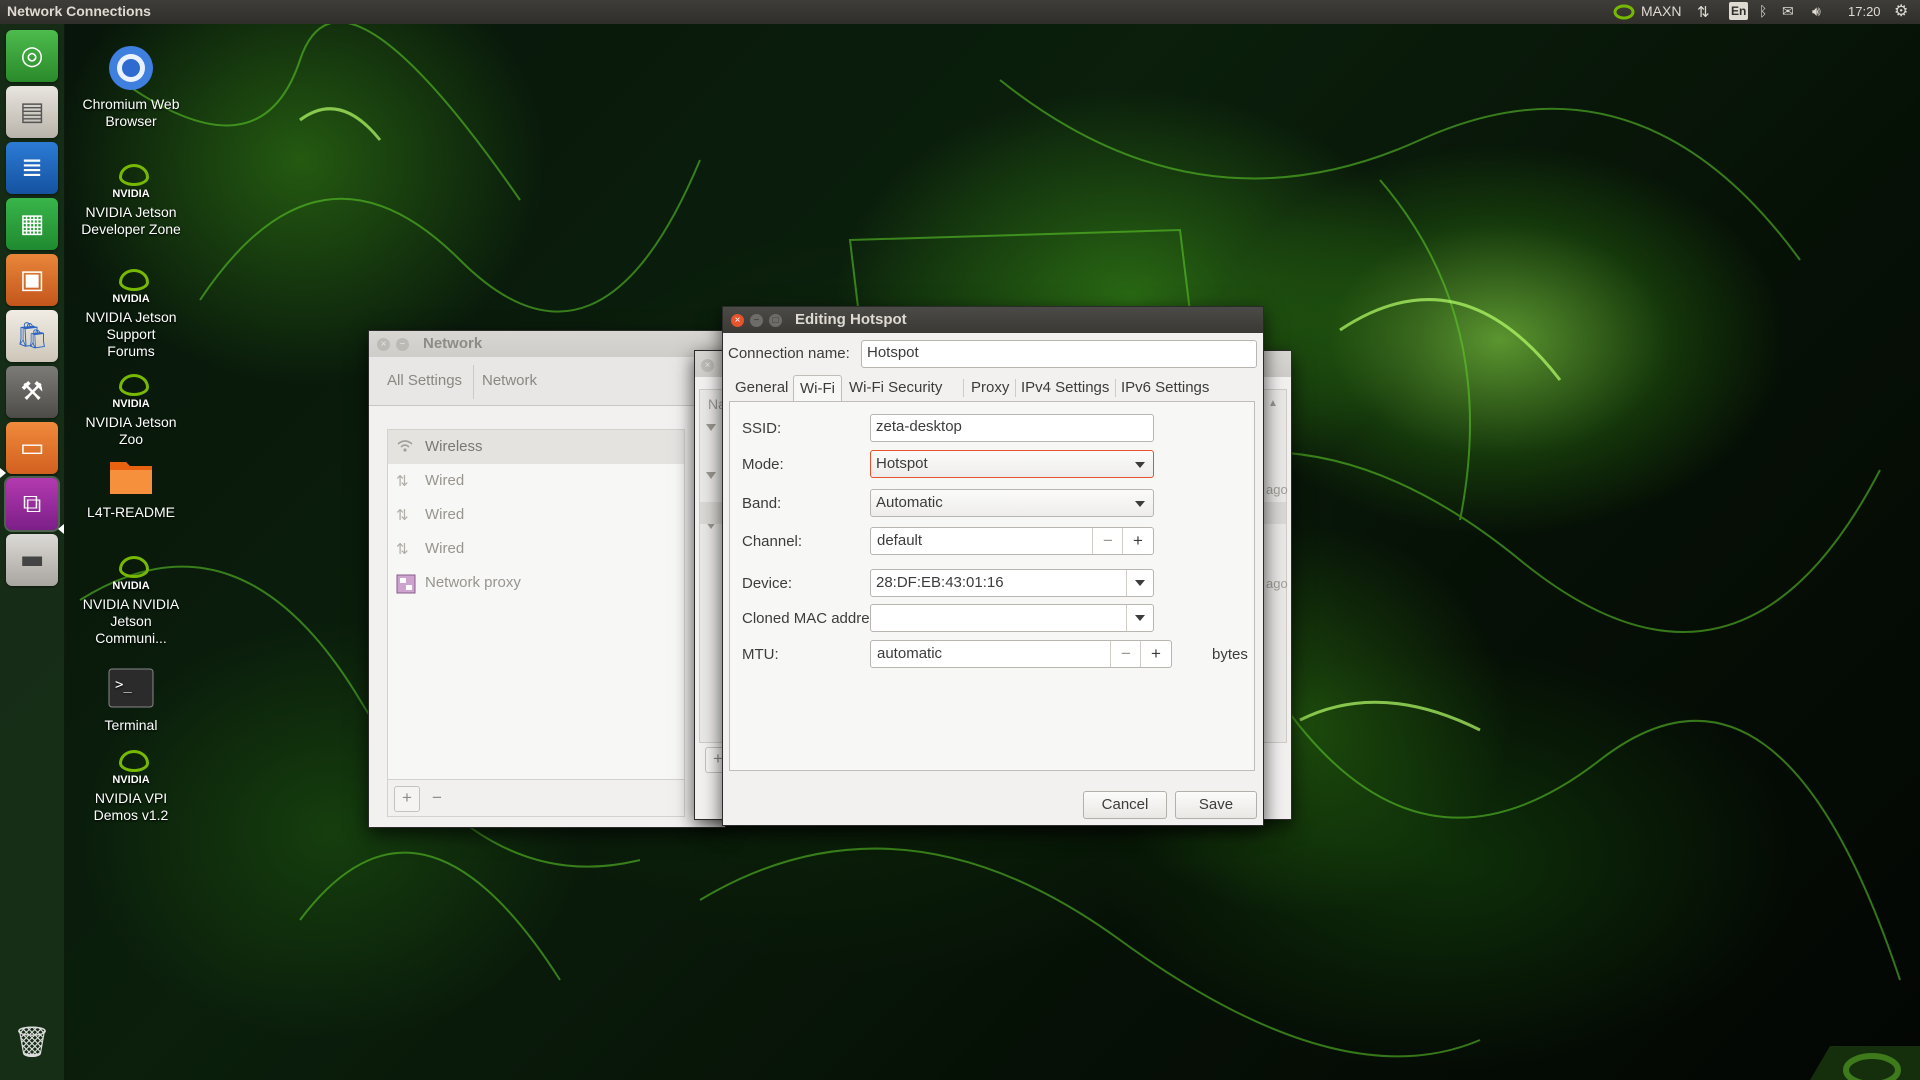  Describe the element at coordinates (536, 797) in the screenshot. I see `device-list-toolbar: + −` at that location.